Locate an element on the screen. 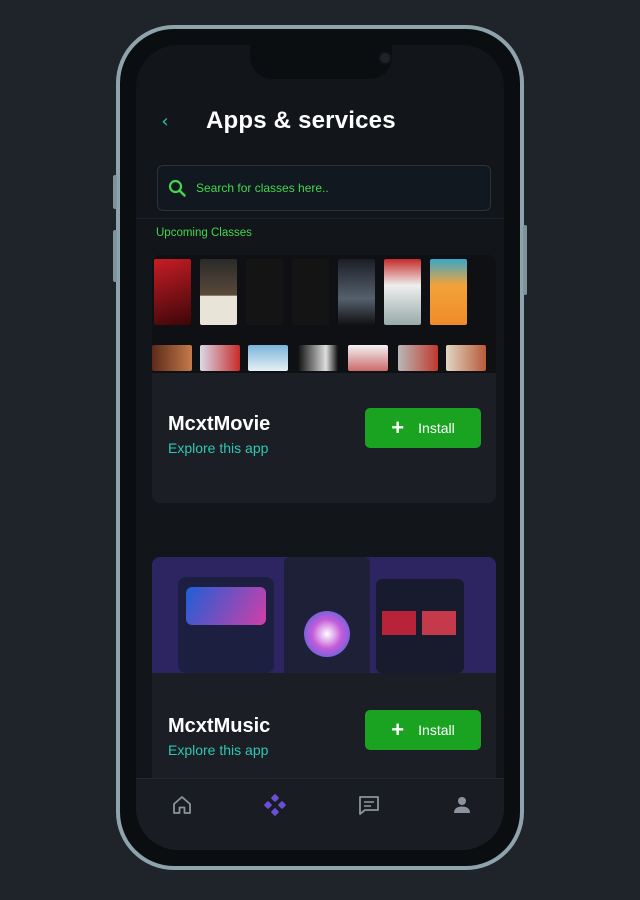 The width and height of the screenshot is (640, 900). page-title: Apps & services is located at coordinates (301, 120).